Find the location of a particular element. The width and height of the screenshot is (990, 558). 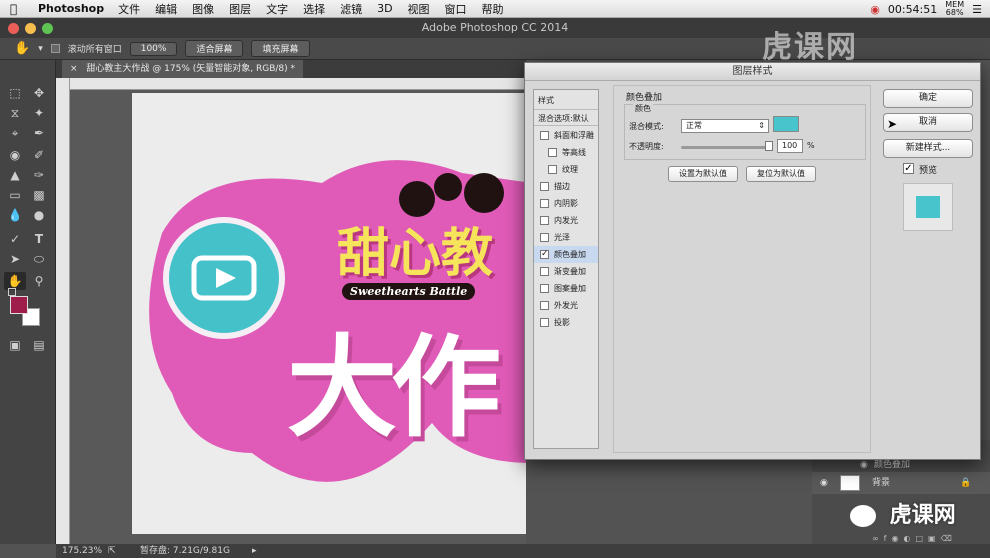

default-colors-icon is located at coordinates (12, 292).